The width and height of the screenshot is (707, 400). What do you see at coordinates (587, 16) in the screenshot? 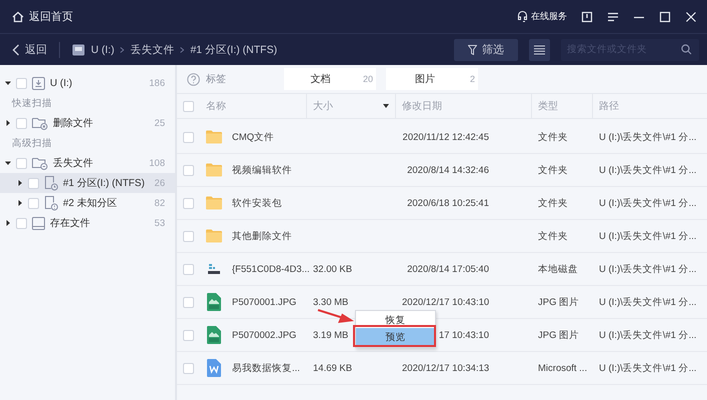
I see `feedback-icon` at bounding box center [587, 16].